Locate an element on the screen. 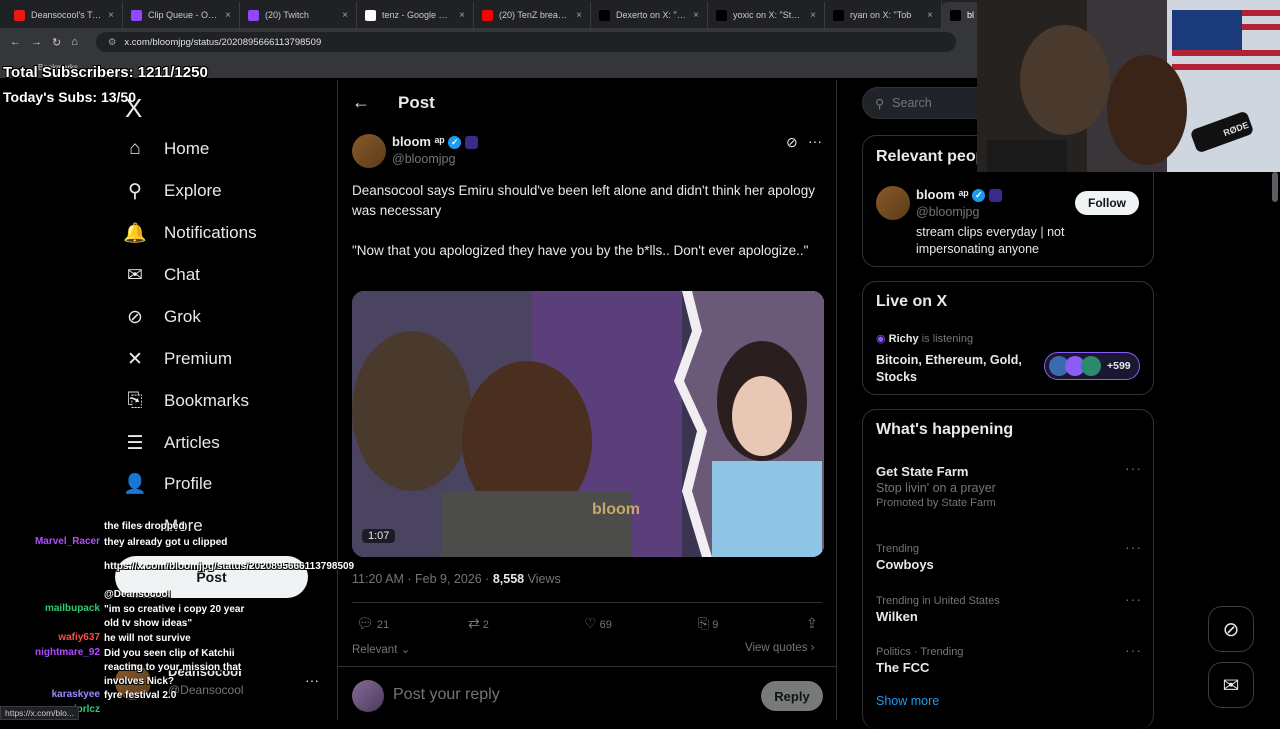 Image resolution: width=1280 pixels, height=729 pixels. reply-count: 21 is located at coordinates (383, 625).